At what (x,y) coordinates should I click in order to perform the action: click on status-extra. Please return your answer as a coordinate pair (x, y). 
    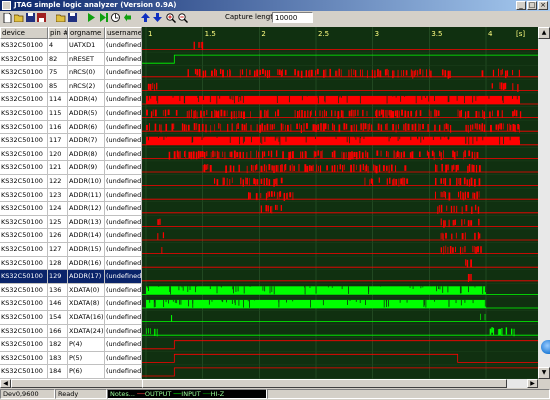
    Looking at the image, I should click on (408, 394).